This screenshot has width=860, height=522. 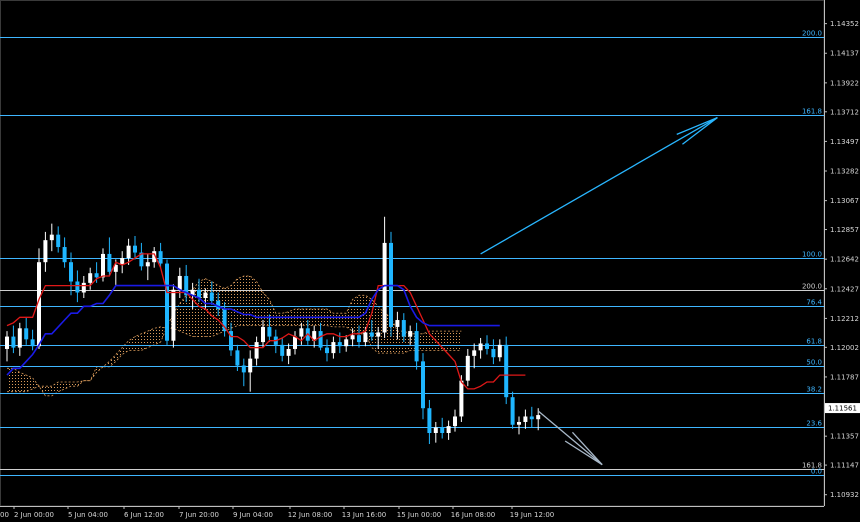 I want to click on time-tick-label-clipped: 00, so click(x=4, y=515).